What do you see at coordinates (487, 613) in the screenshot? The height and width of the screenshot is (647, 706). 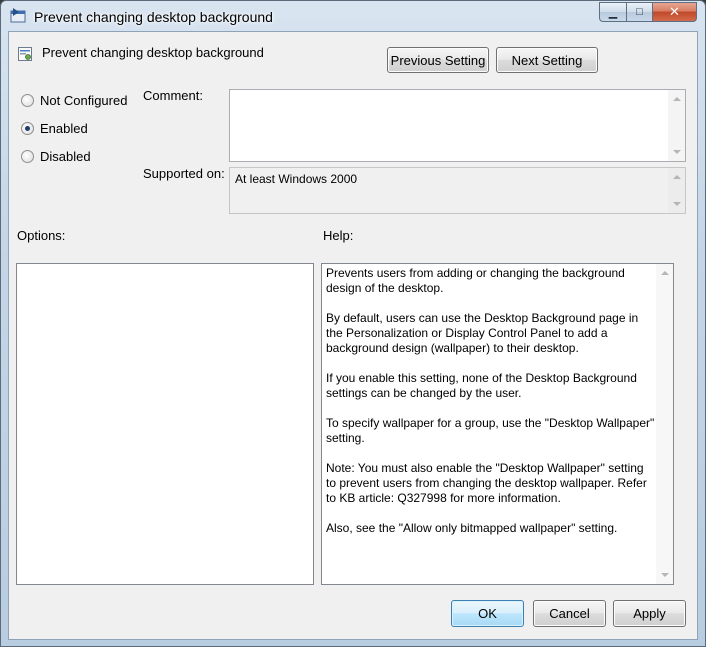 I see `ok-button: OK` at bounding box center [487, 613].